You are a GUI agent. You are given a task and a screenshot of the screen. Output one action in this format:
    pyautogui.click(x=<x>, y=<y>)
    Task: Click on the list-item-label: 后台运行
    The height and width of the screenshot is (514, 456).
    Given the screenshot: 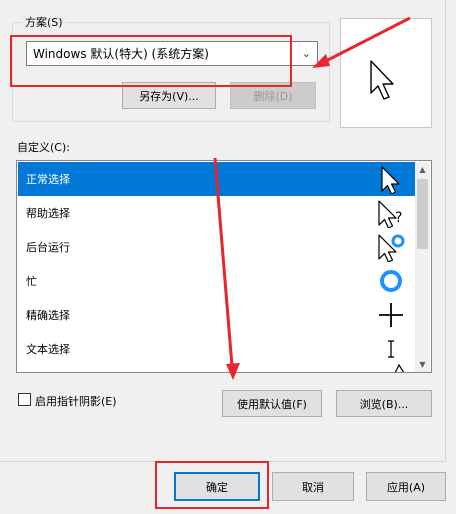 What is the action you would take?
    pyautogui.click(x=48, y=247)
    